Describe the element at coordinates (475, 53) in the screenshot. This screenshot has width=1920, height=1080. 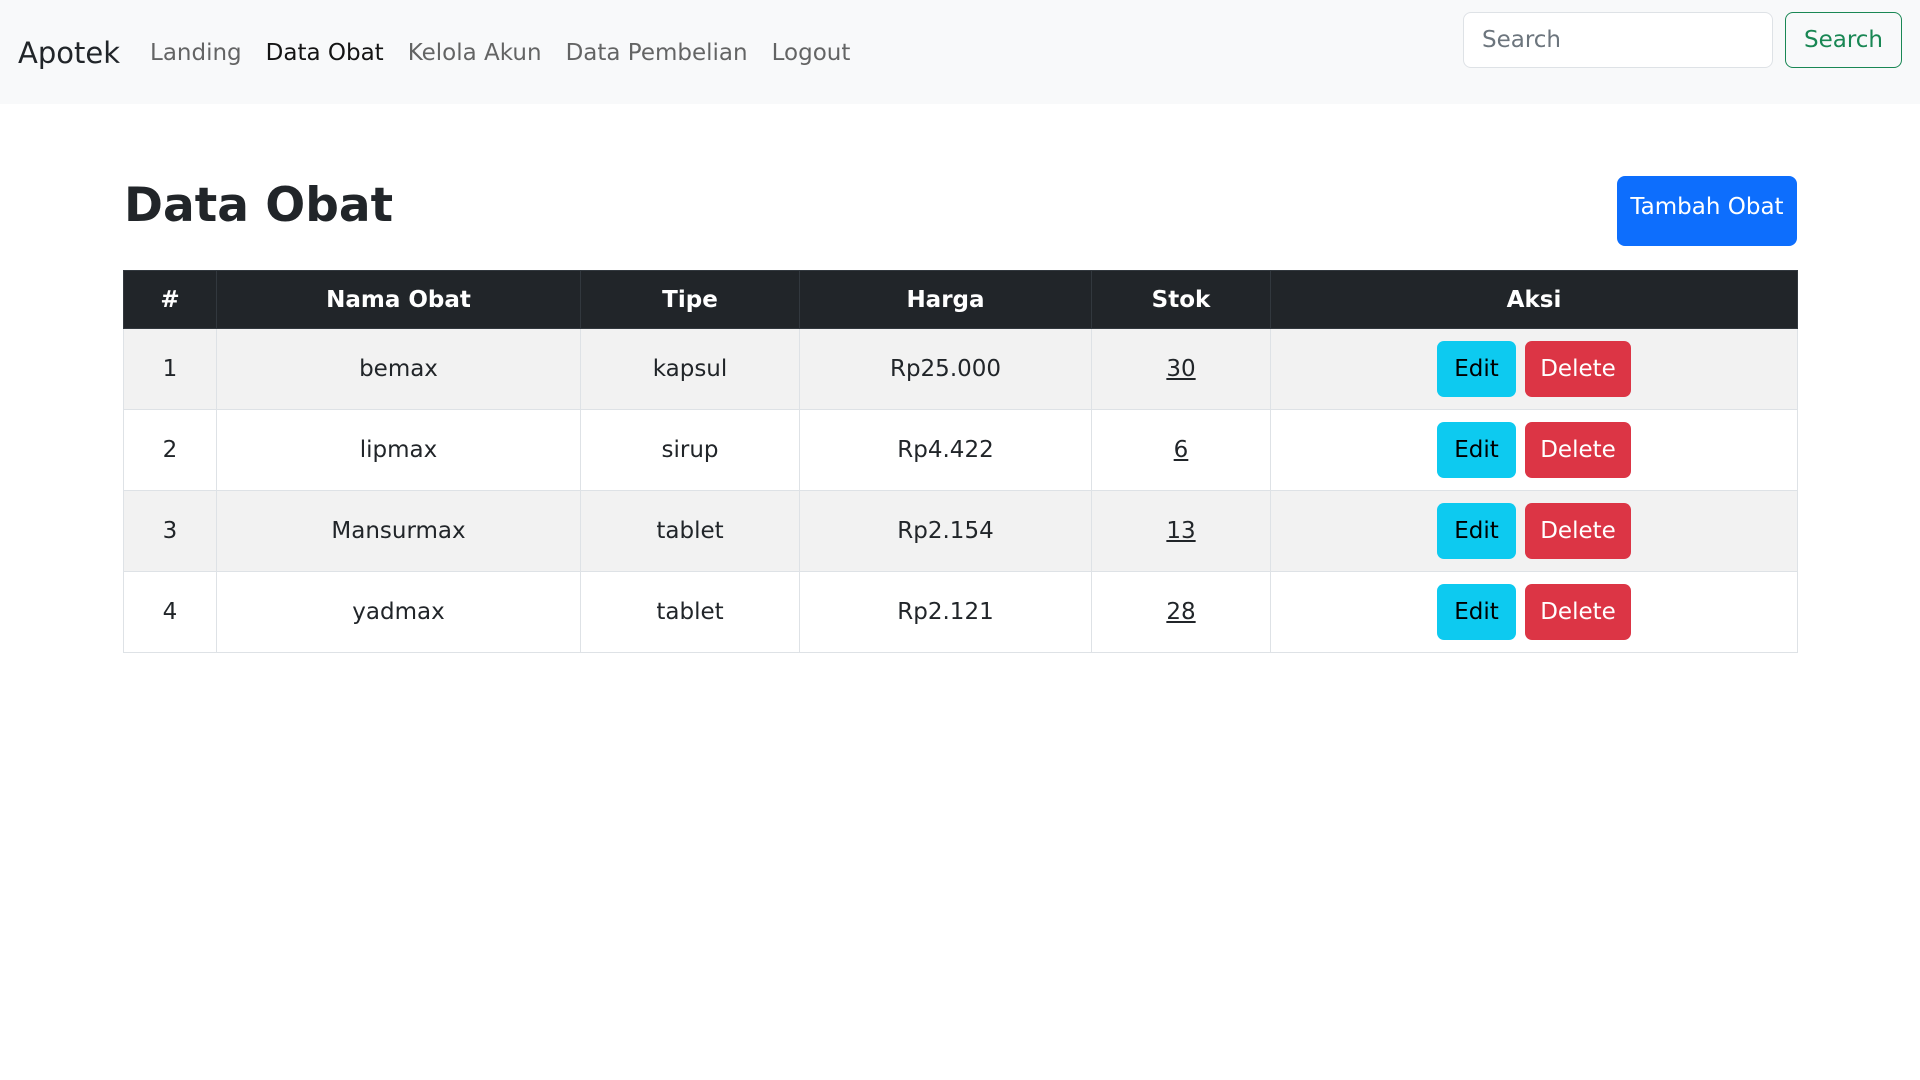
I see `nav-link-kelola-akun: Kelola Akun` at that location.